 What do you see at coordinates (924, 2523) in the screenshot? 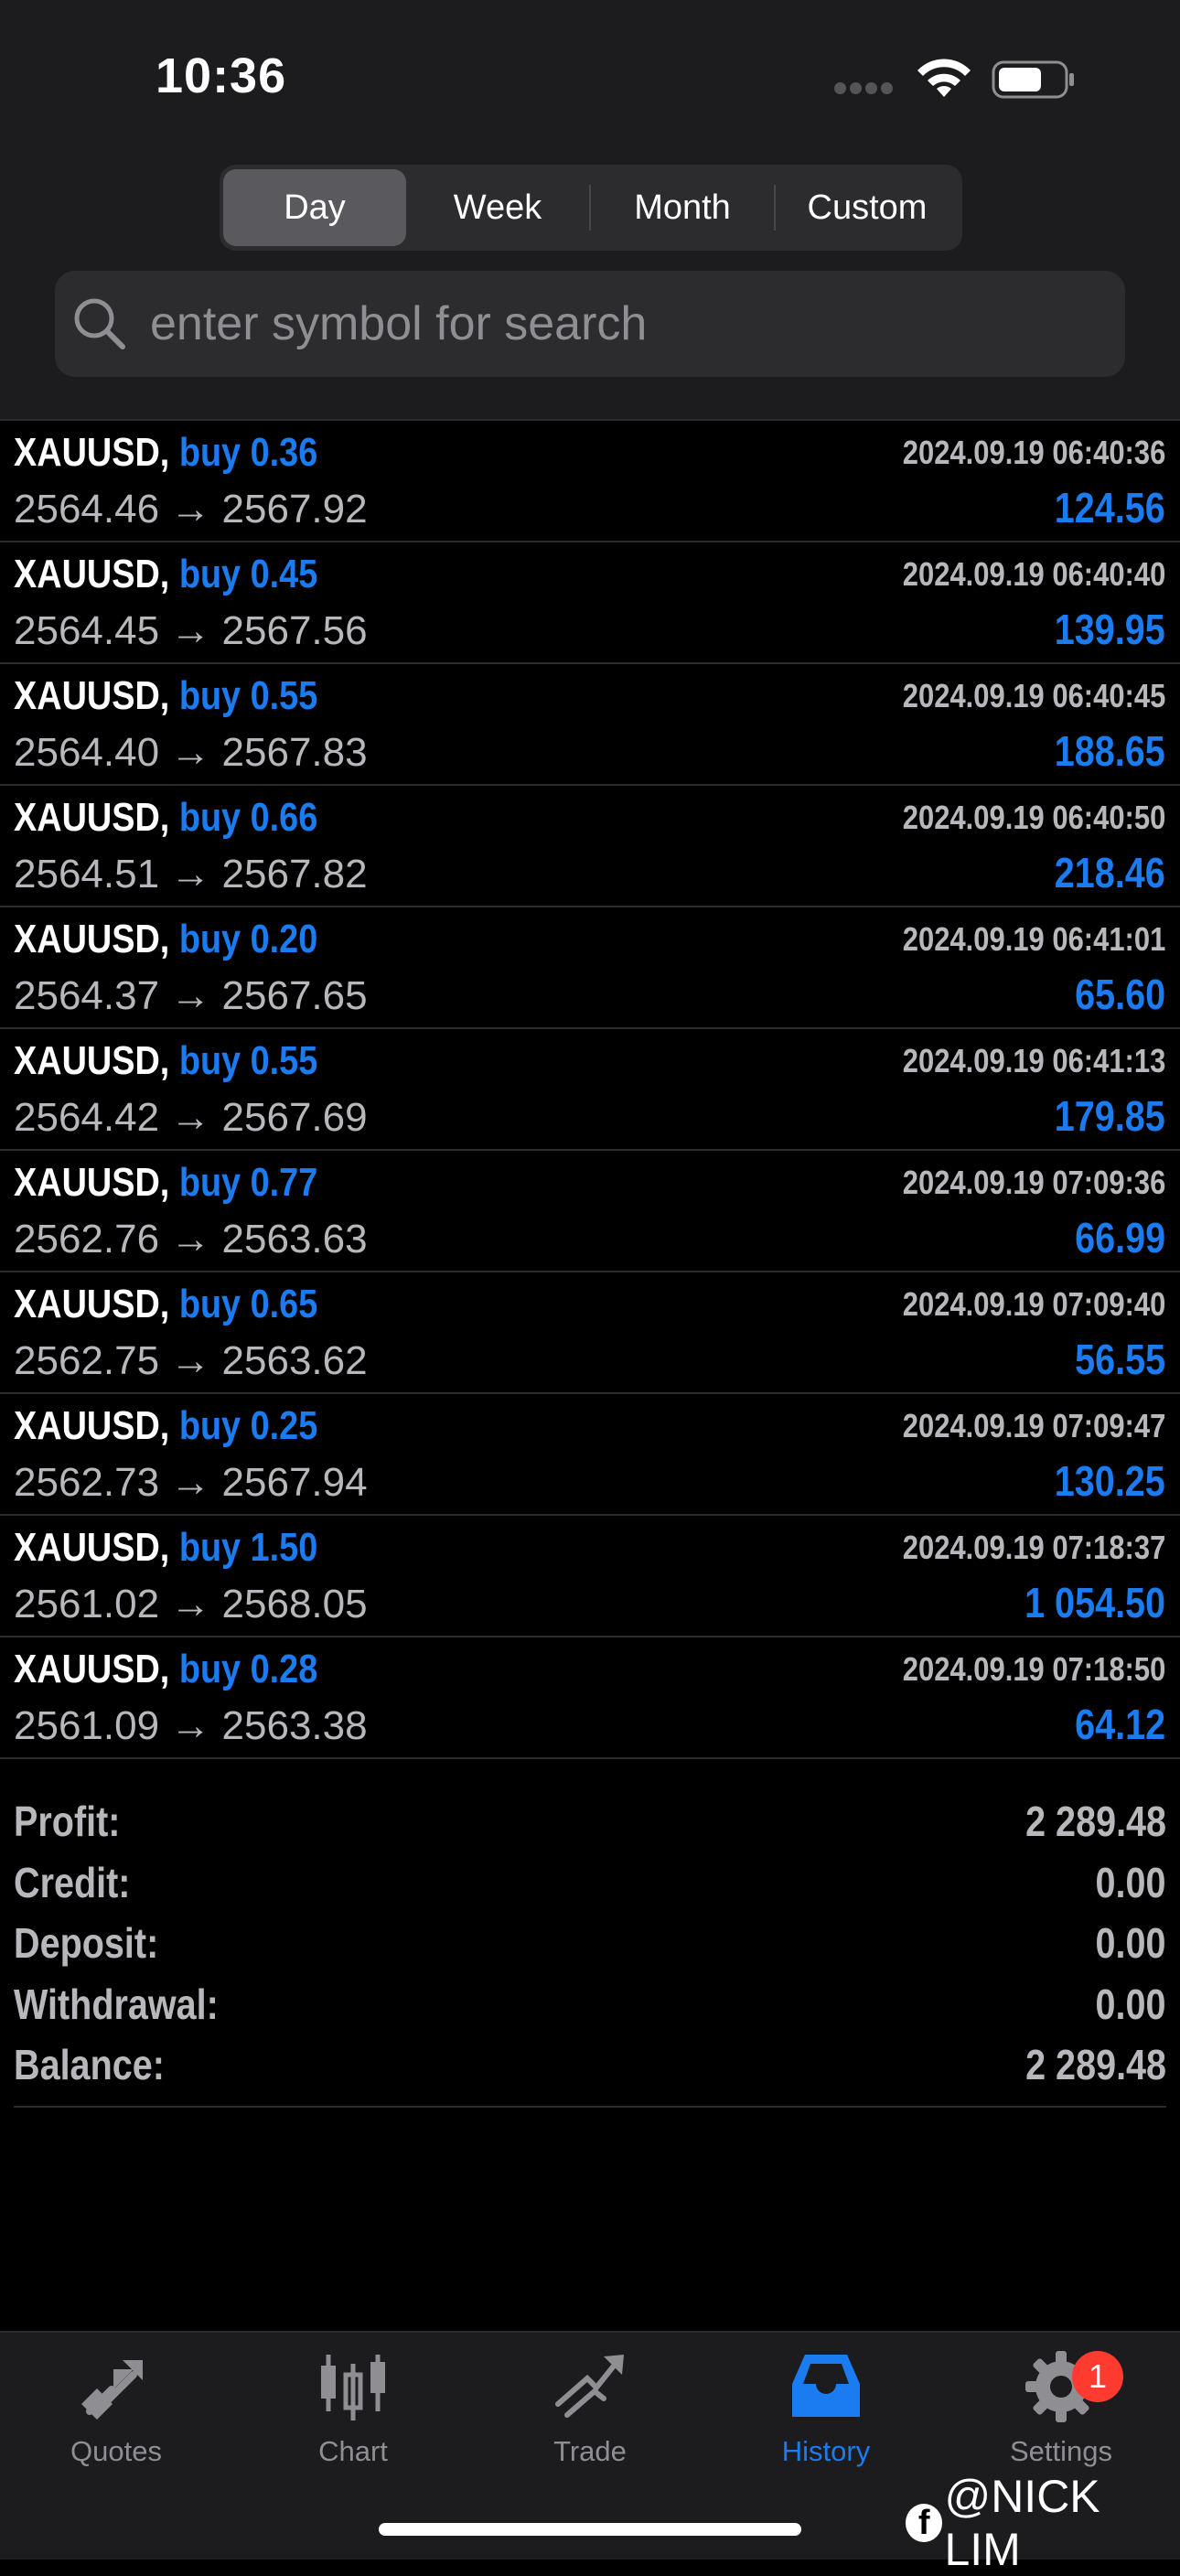
I see `facebook-icon: f` at bounding box center [924, 2523].